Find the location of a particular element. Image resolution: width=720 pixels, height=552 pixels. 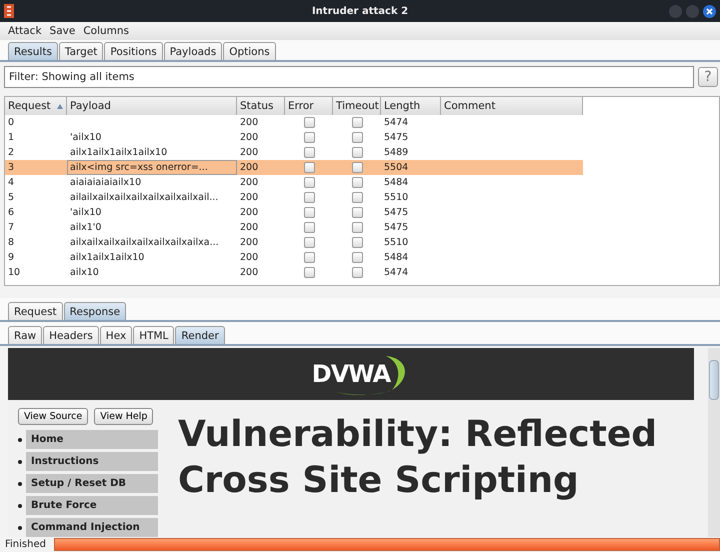

table-cell-text: 8 is located at coordinates (11, 243).